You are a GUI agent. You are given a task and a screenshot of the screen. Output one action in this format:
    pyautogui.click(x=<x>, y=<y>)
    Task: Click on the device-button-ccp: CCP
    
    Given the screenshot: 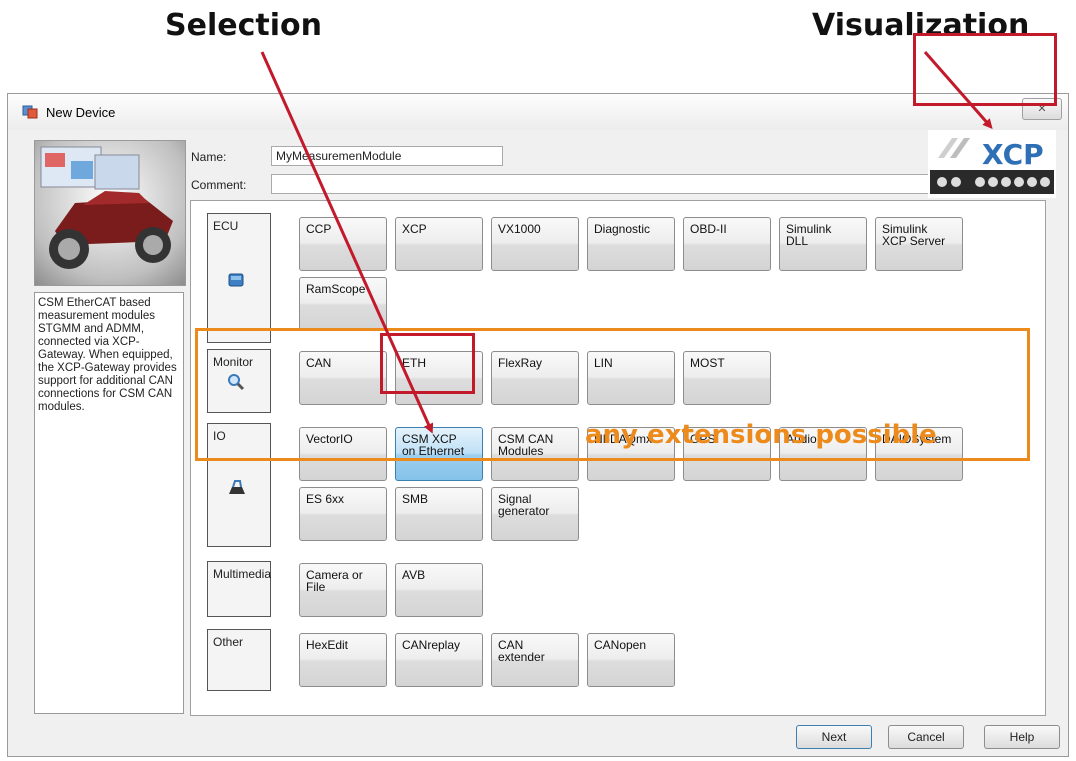 What is the action you would take?
    pyautogui.click(x=343, y=244)
    